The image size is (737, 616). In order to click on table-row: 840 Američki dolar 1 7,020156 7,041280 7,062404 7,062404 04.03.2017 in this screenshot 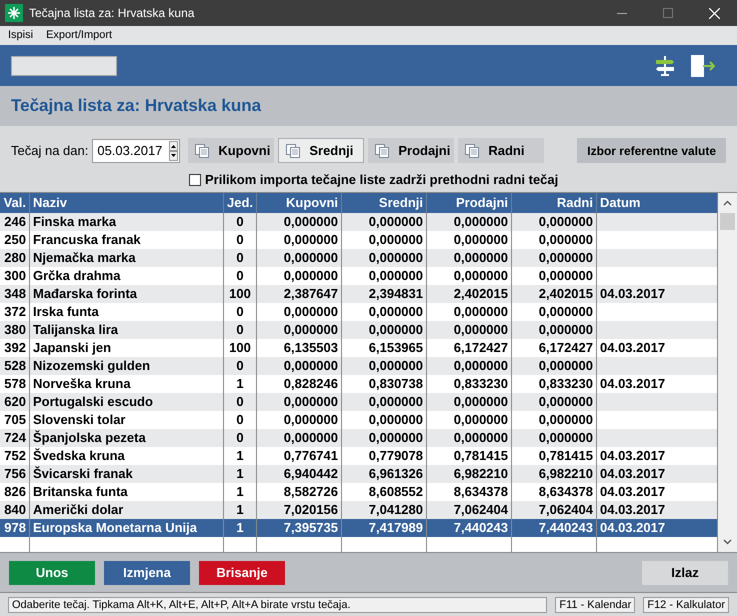, I will do `click(359, 510)`.